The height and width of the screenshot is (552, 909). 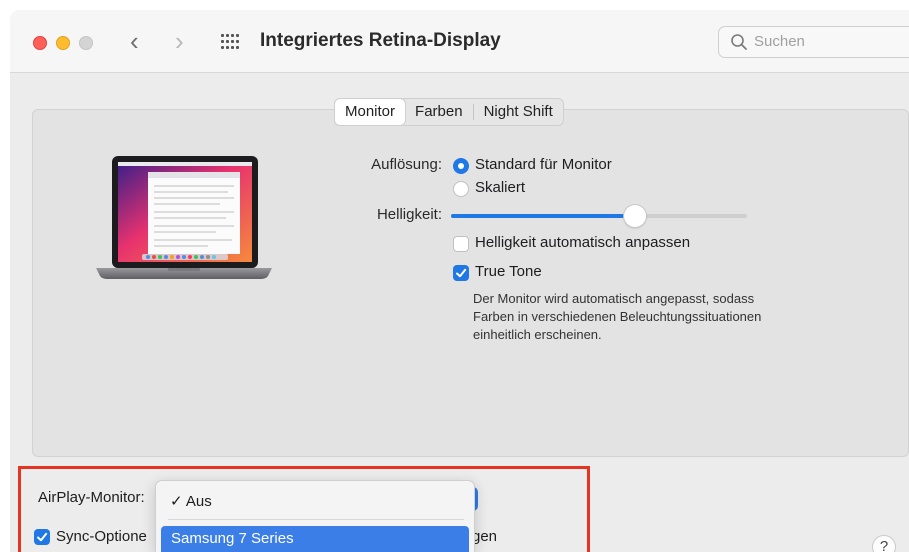 I want to click on window-title: Integriertes Retina-Display, so click(x=380, y=40).